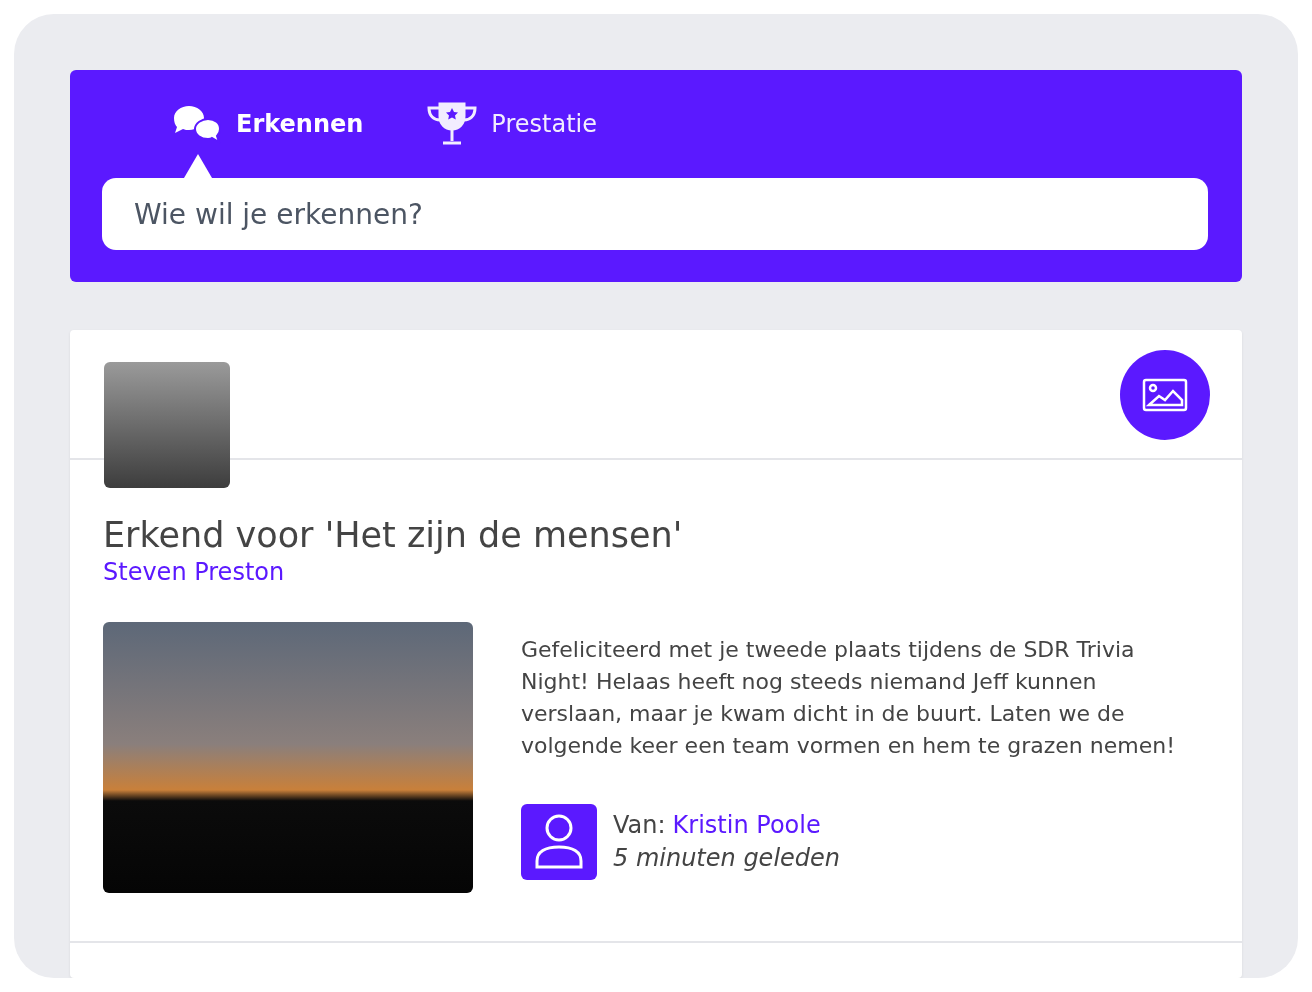 The image size is (1312, 992). Describe the element at coordinates (746, 825) in the screenshot. I see `sender-link: Kristin Poole` at that location.